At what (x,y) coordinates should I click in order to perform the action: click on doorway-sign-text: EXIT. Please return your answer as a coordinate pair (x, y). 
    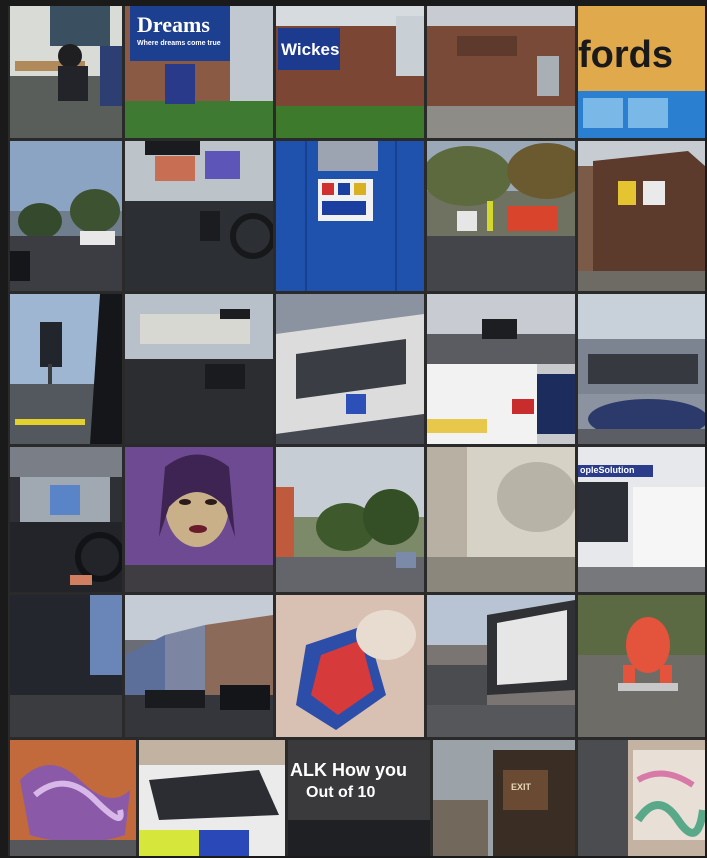
    Looking at the image, I should click on (521, 787).